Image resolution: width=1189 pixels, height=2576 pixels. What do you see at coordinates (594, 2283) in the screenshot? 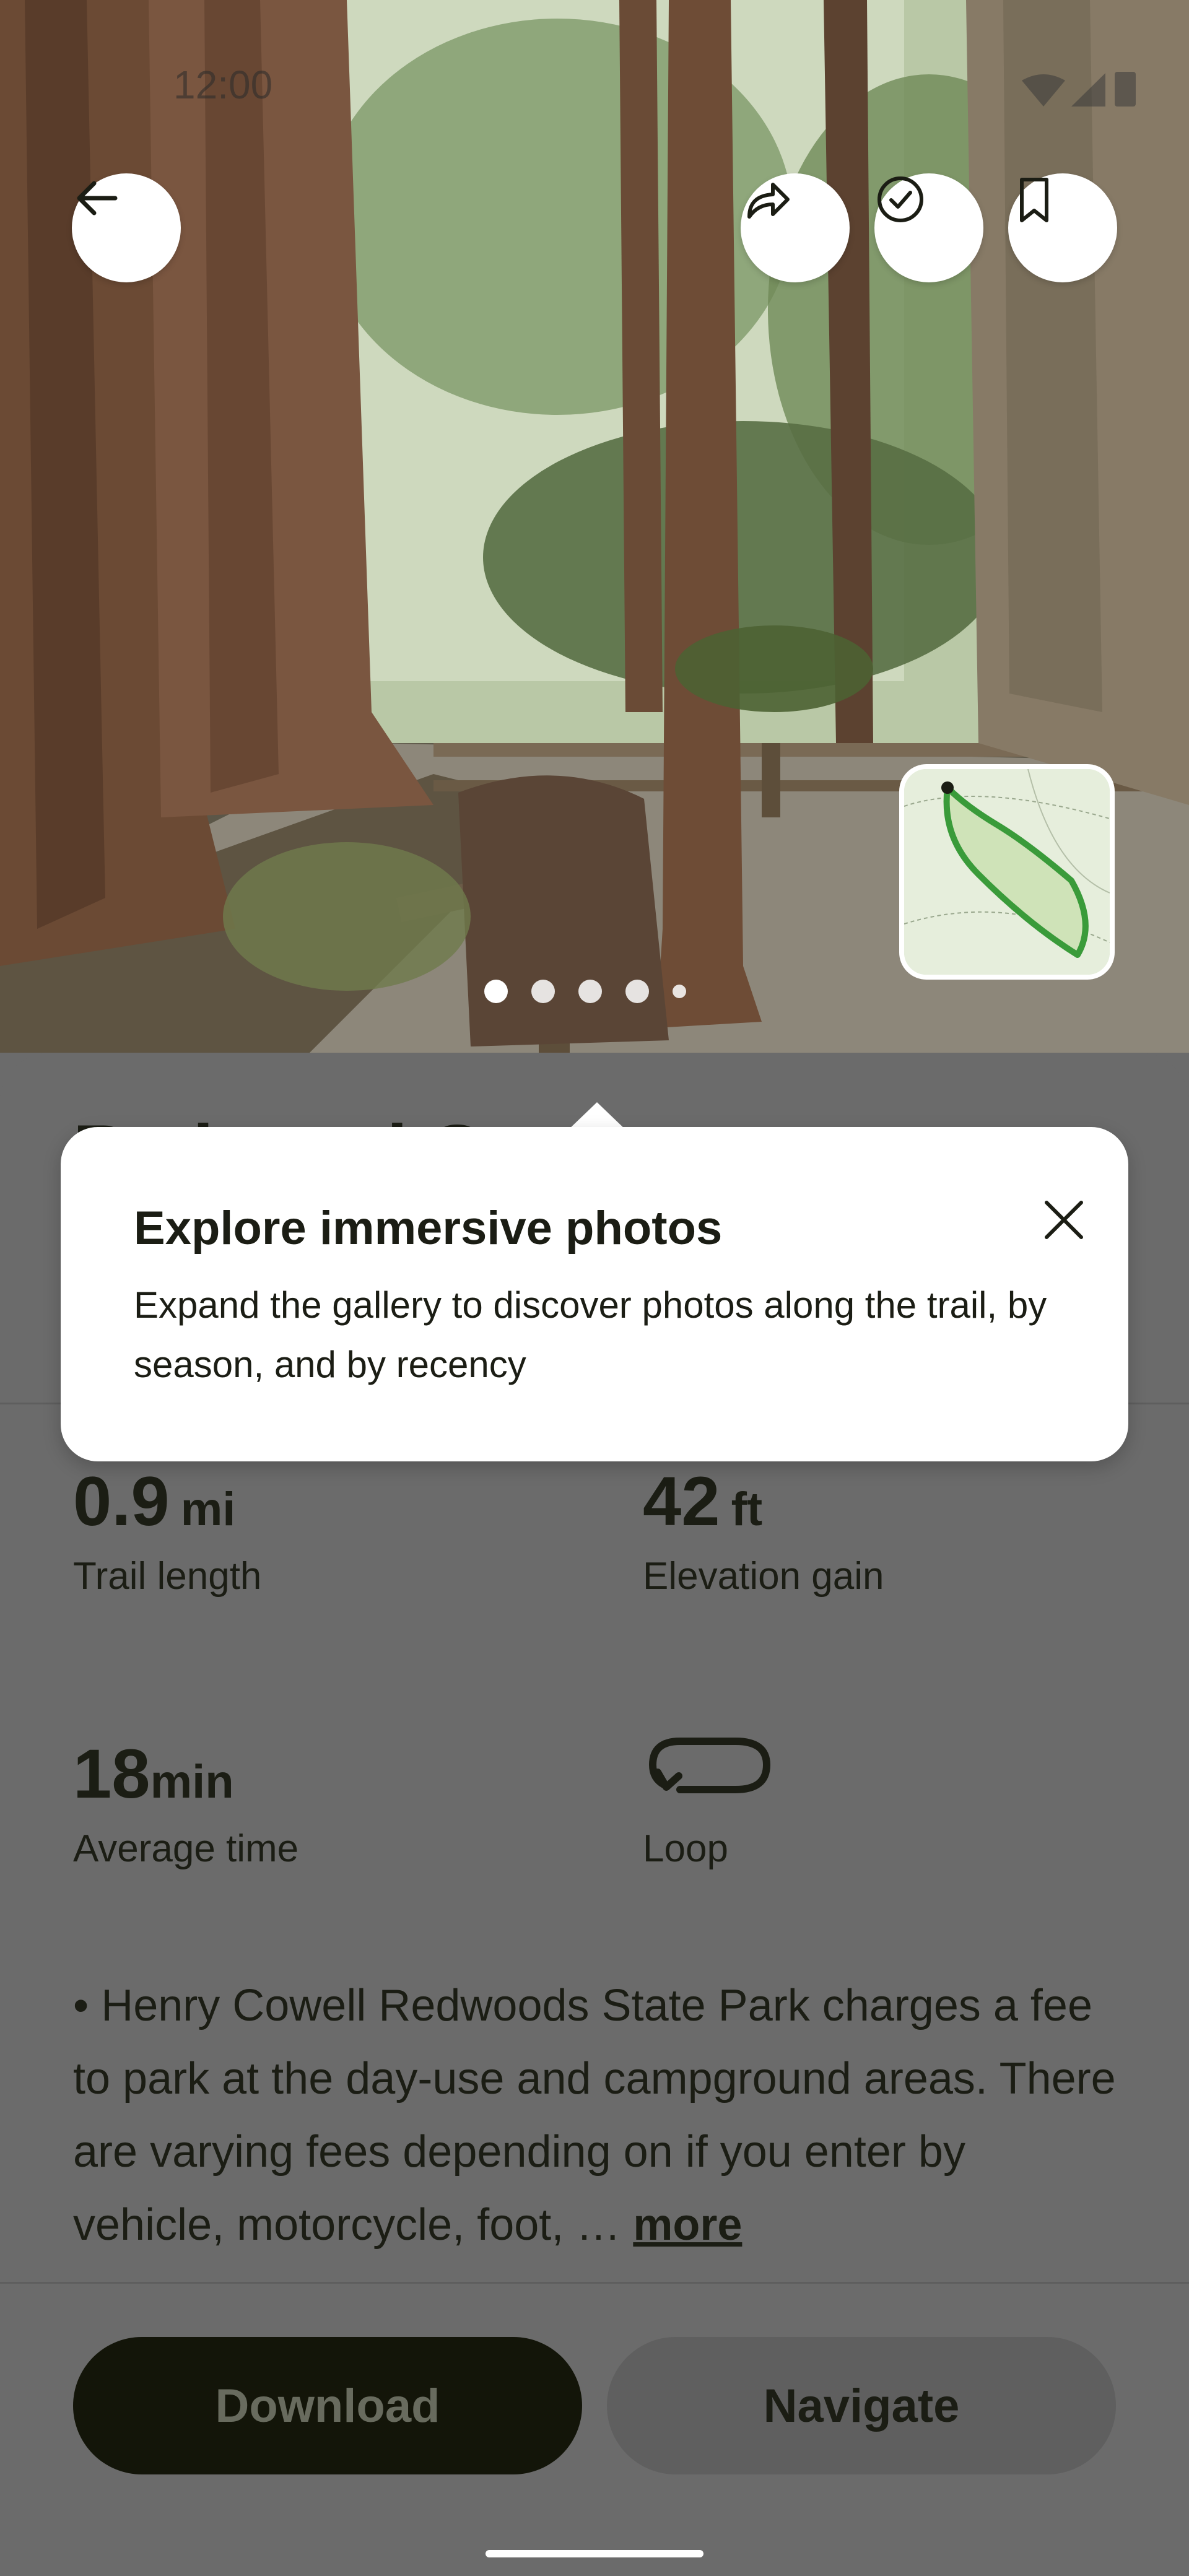
I see `divider` at bounding box center [594, 2283].